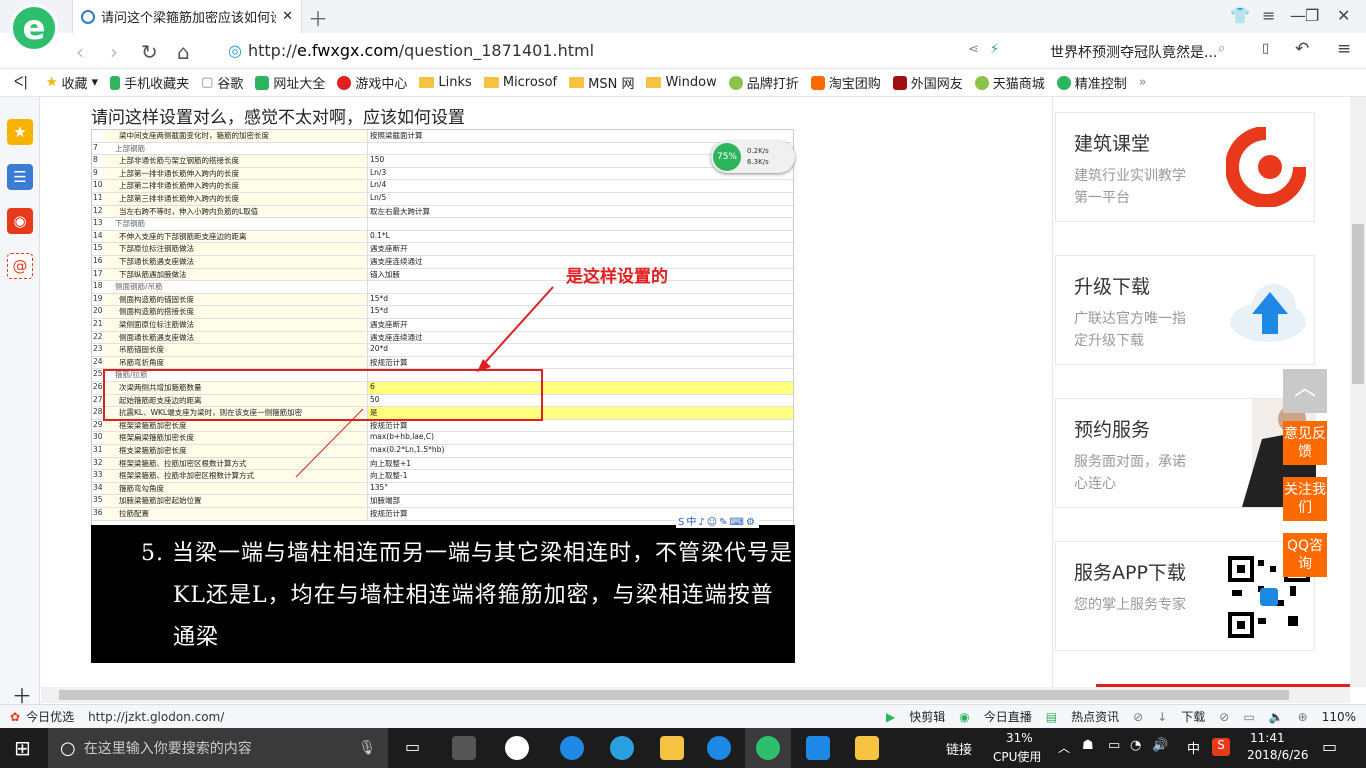 Image resolution: width=1366 pixels, height=768 pixels. Describe the element at coordinates (1193, 747) in the screenshot. I see `ime-indicator: 中` at that location.